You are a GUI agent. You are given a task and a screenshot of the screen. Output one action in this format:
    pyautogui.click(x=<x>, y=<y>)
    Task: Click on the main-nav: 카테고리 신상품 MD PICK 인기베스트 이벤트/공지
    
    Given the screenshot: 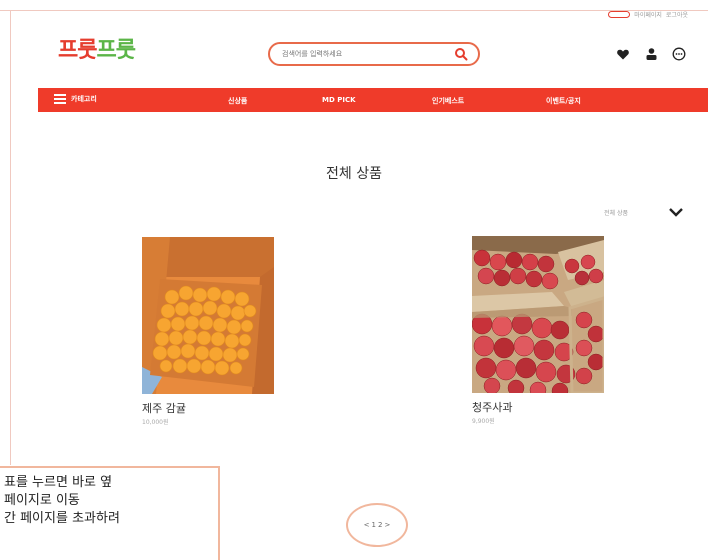 What is the action you would take?
    pyautogui.click(x=373, y=100)
    